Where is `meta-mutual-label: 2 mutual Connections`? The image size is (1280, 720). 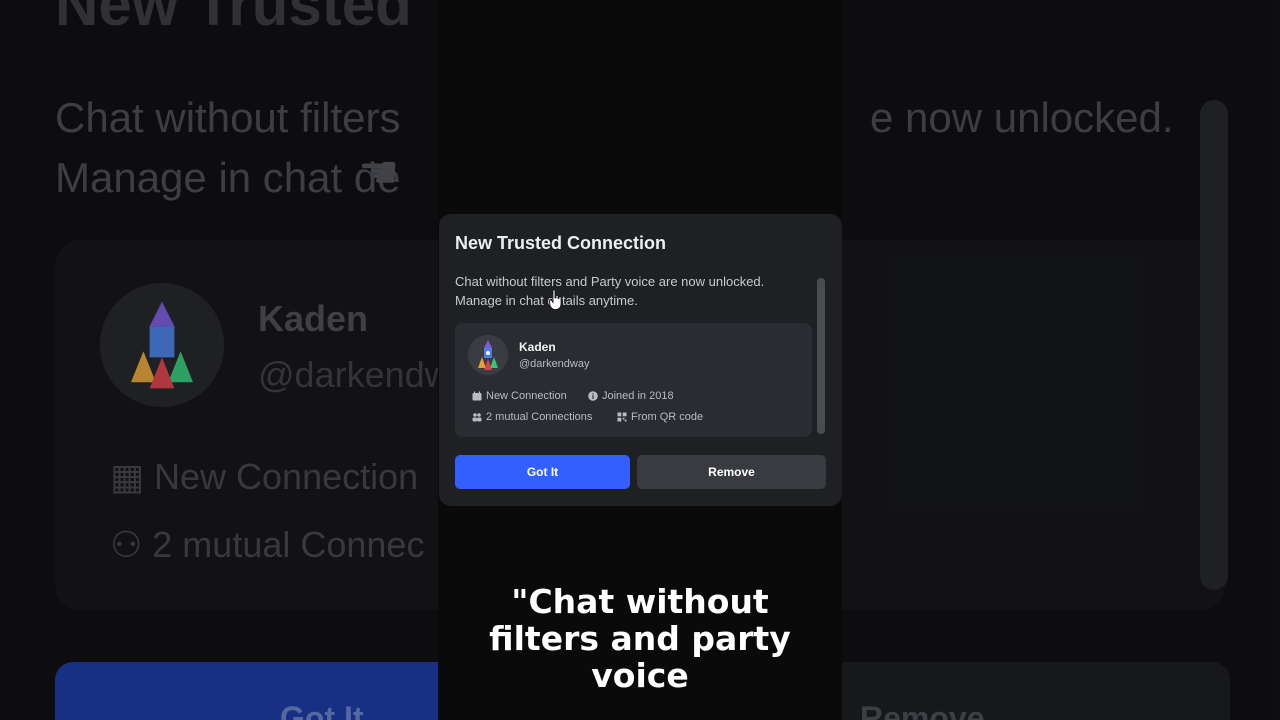 meta-mutual-label: 2 mutual Connections is located at coordinates (539, 417).